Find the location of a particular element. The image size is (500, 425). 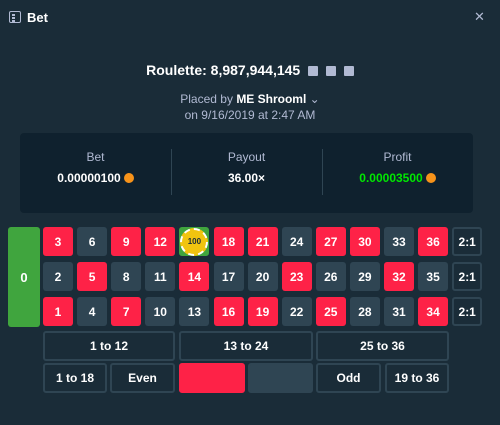

roulette-number-27: 27 is located at coordinates (330, 241).